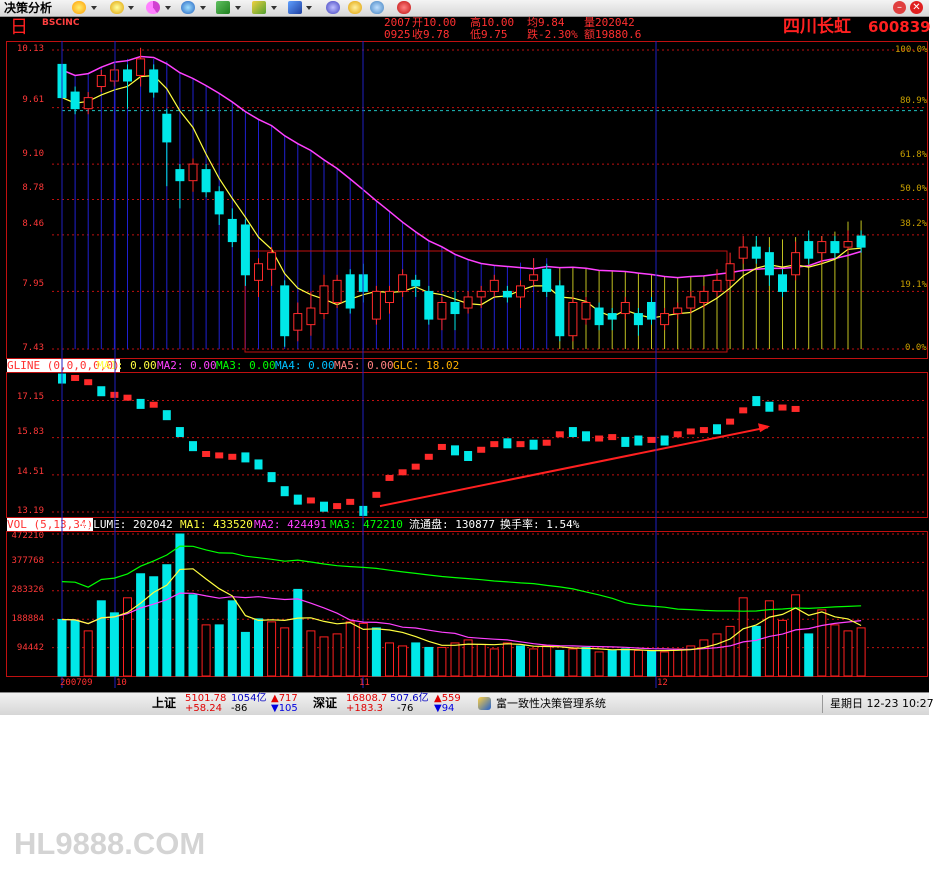 The height and width of the screenshot is (874, 949). What do you see at coordinates (325, 703) in the screenshot?
I see `sz-label: 深证` at bounding box center [325, 703].